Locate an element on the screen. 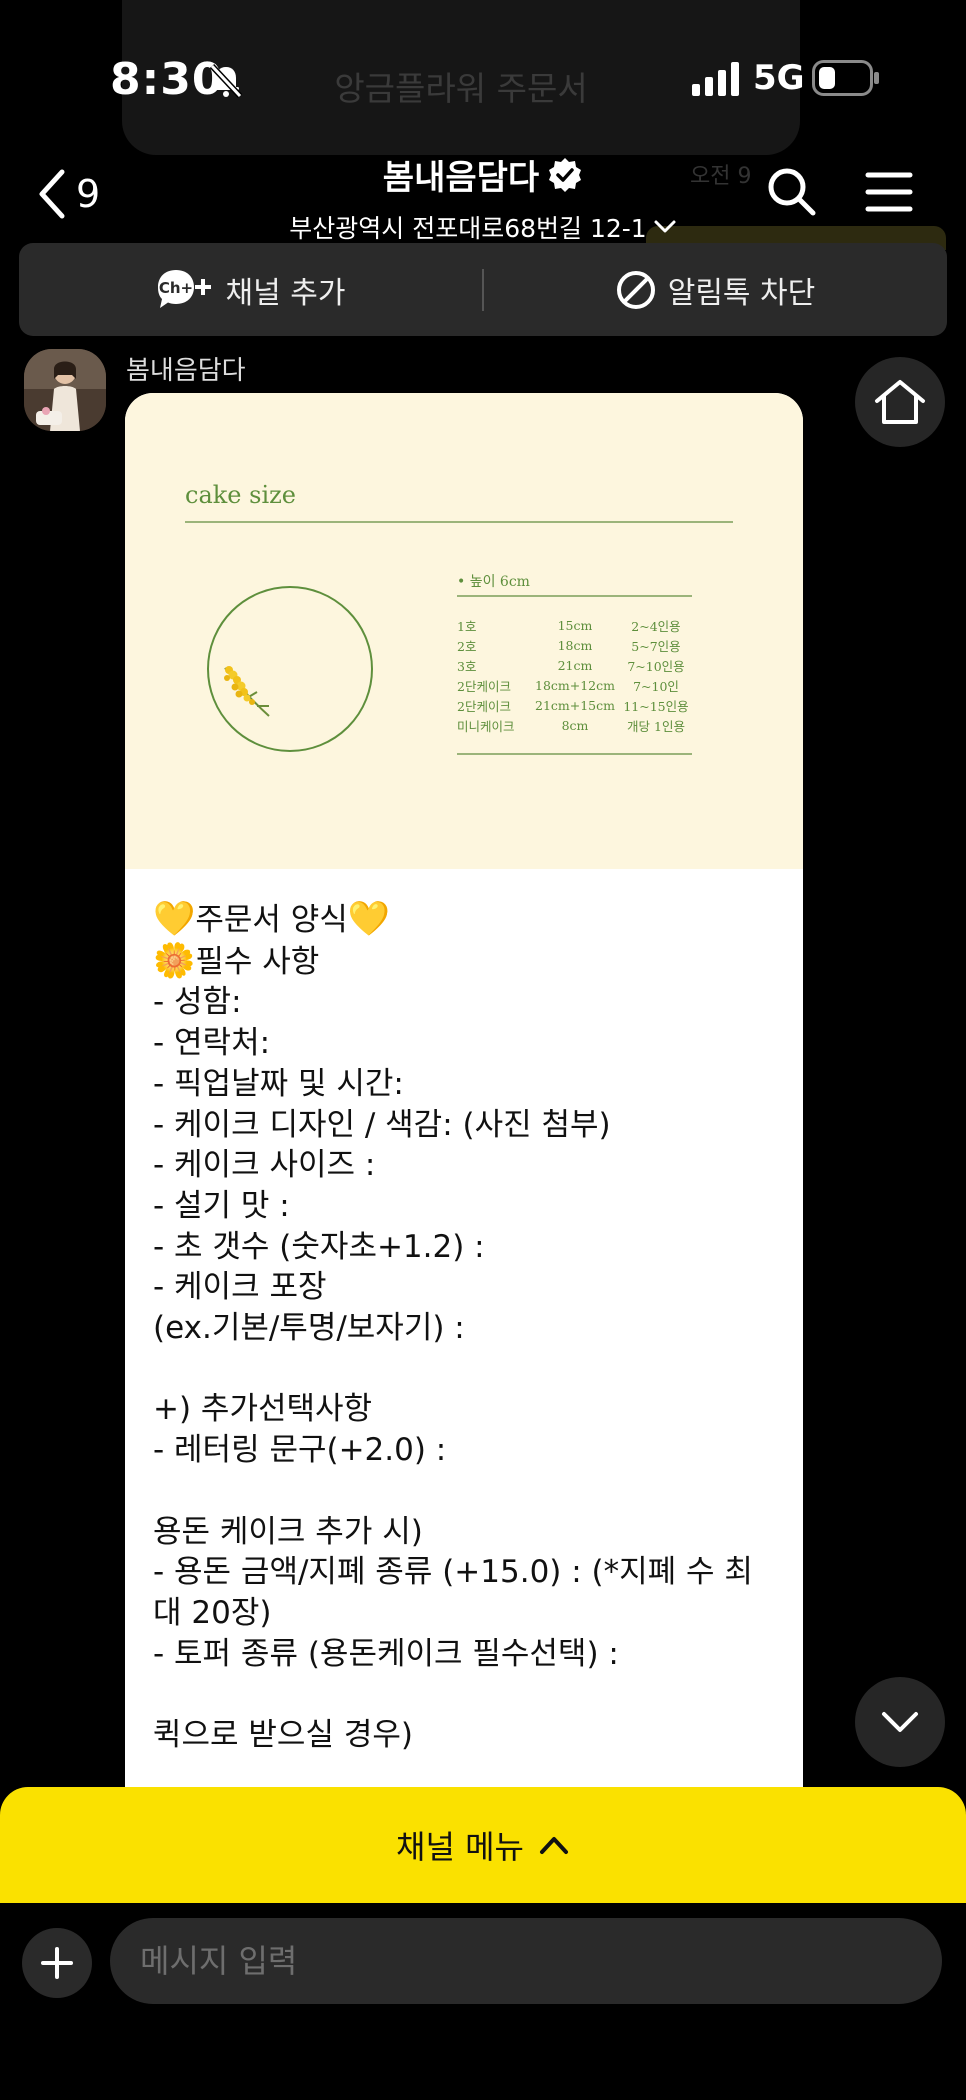 This screenshot has width=966, height=2100. size-servings: 2~4인용 is located at coordinates (656, 626).